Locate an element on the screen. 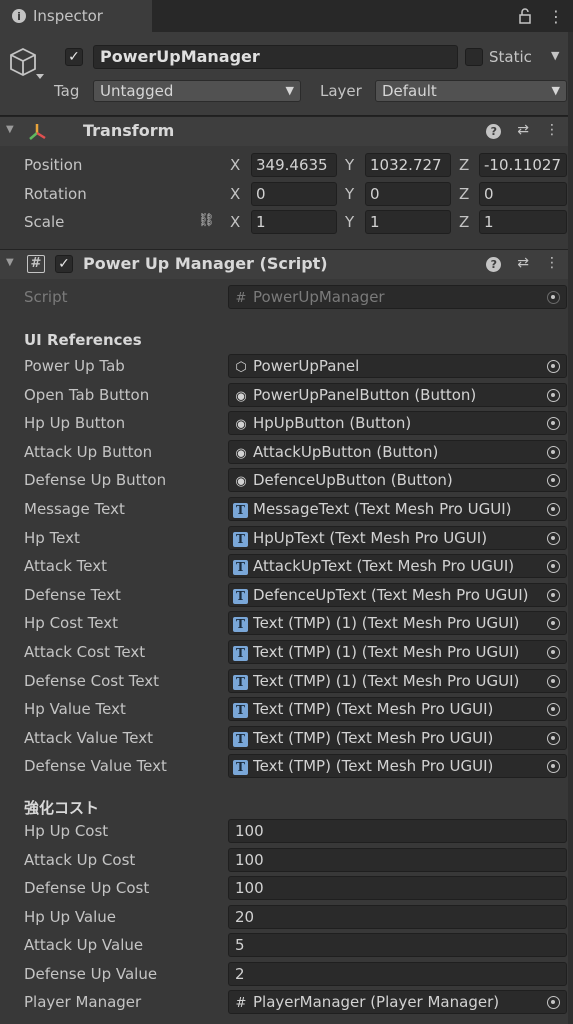 The height and width of the screenshot is (1024, 573). rotation-y-axis: Y is located at coordinates (349, 194).